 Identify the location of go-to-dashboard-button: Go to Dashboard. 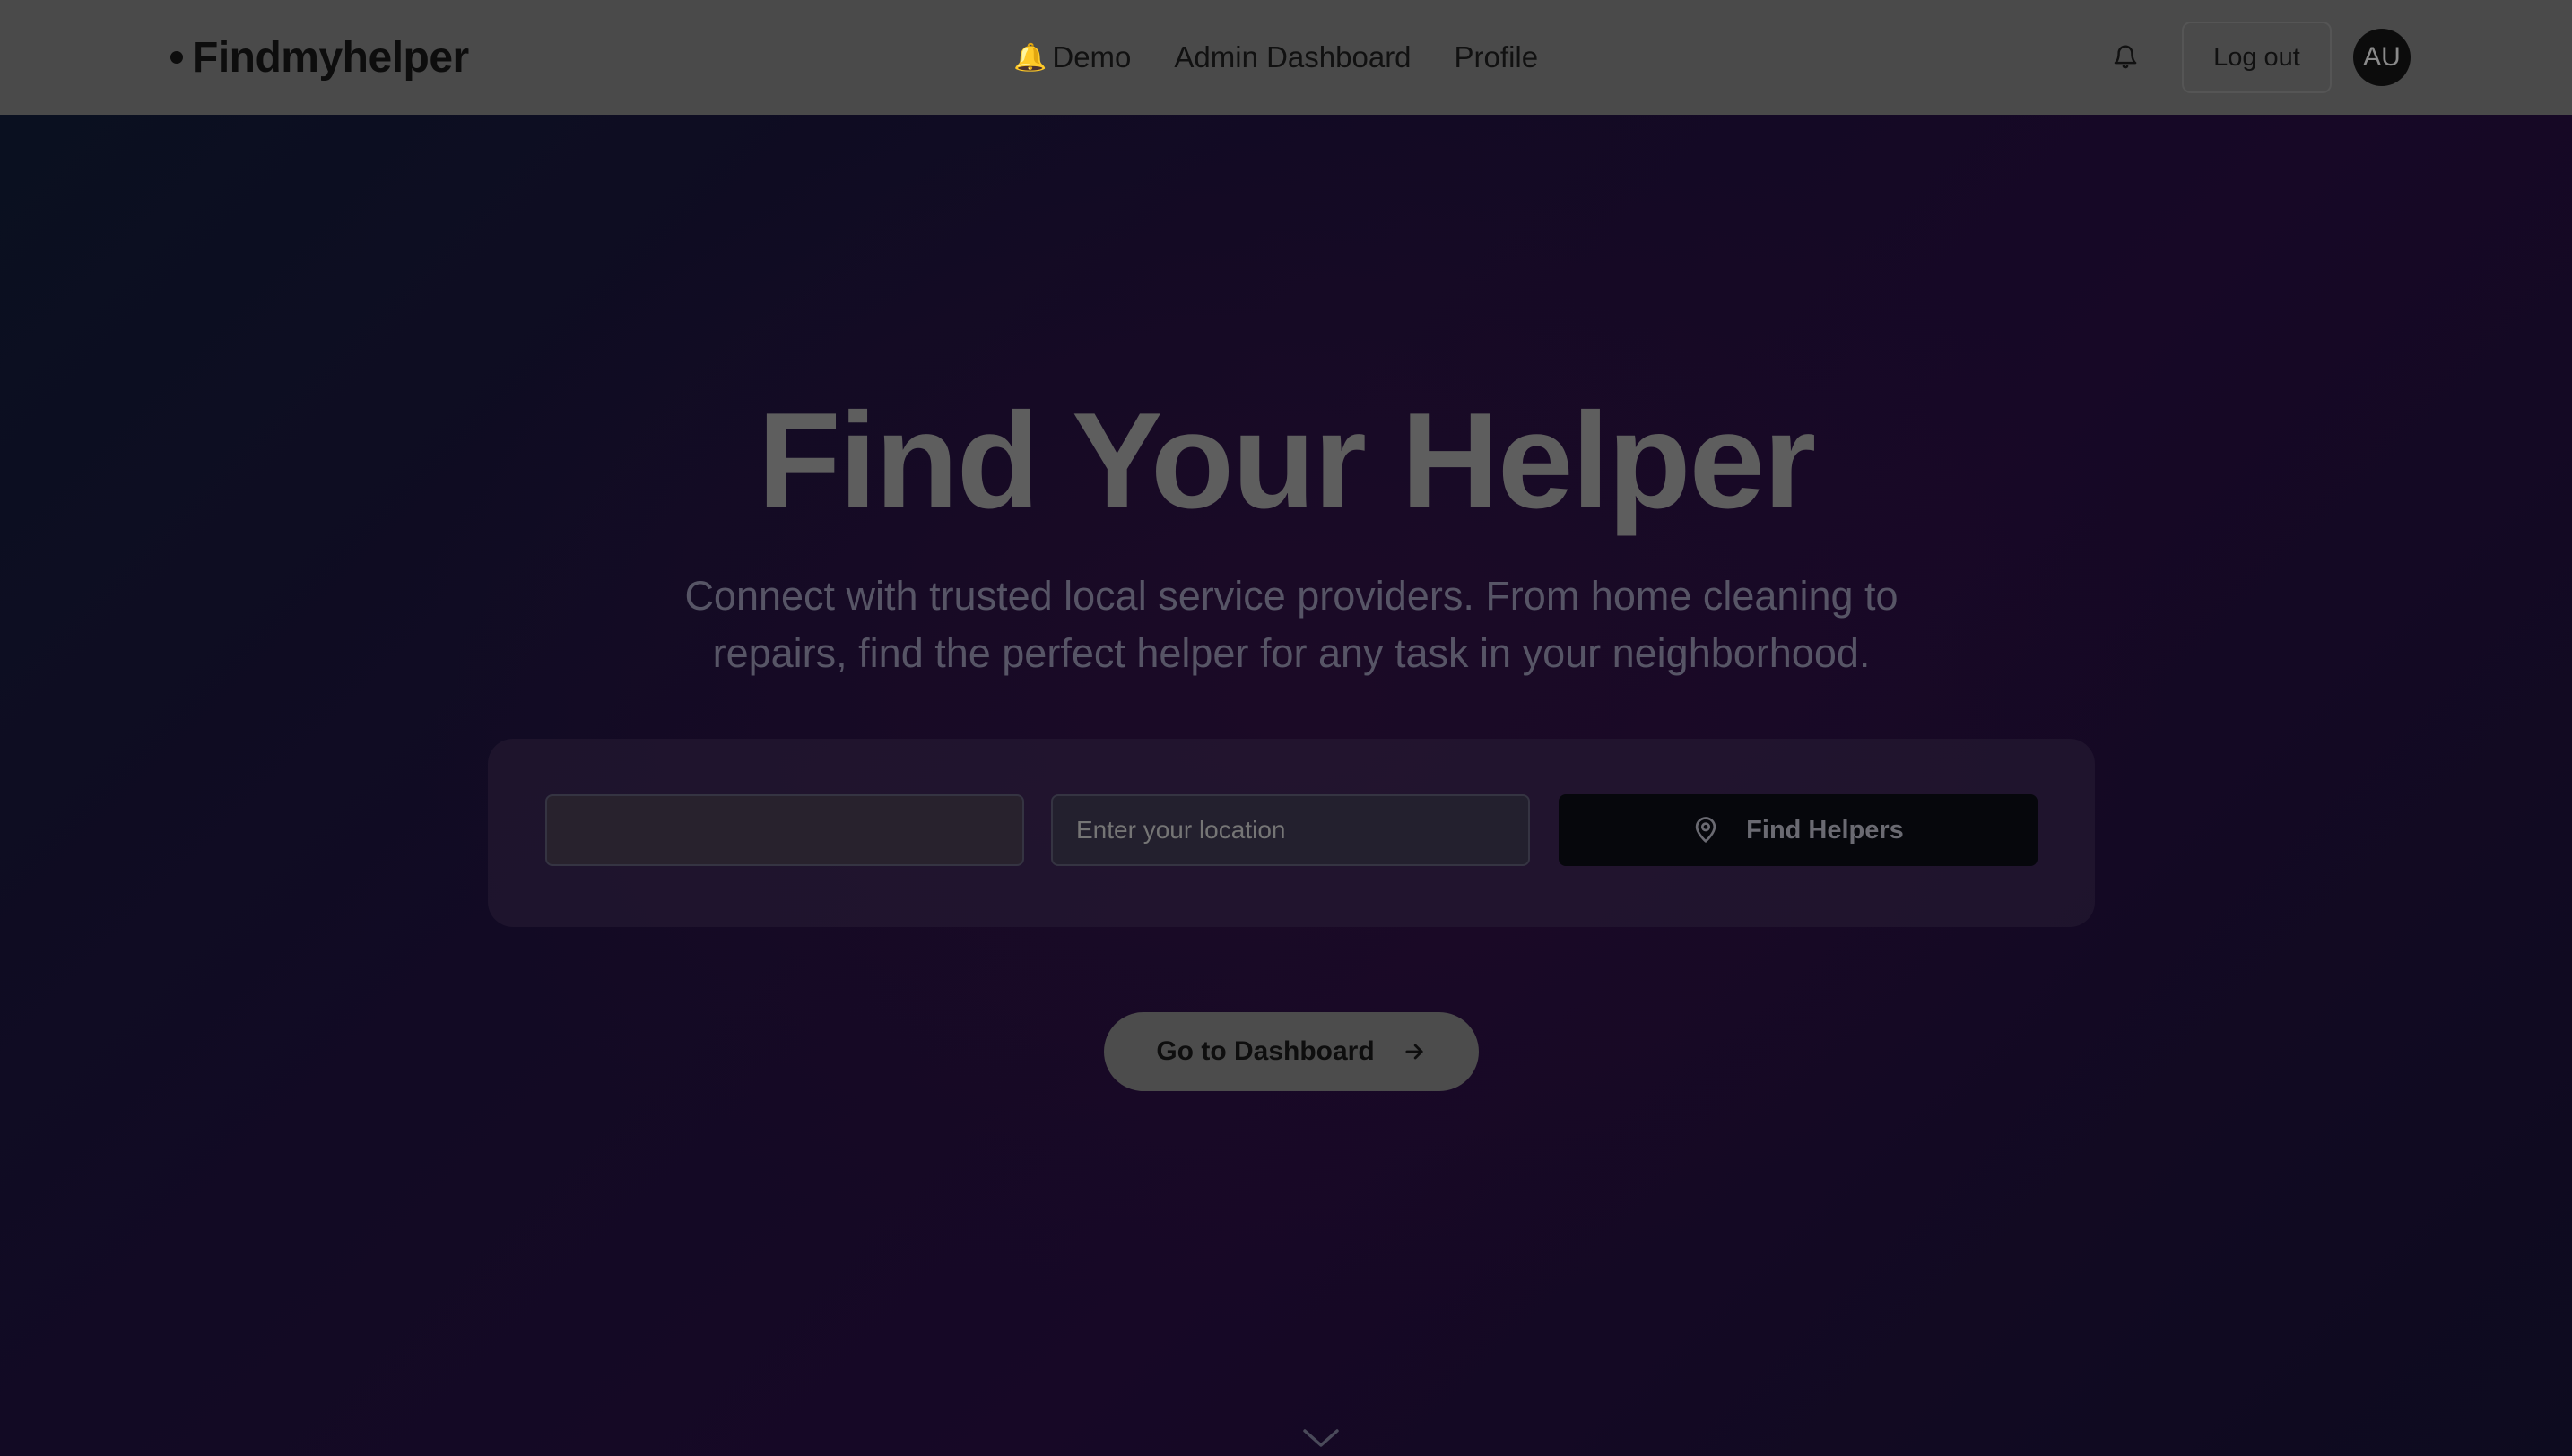
(1291, 1051).